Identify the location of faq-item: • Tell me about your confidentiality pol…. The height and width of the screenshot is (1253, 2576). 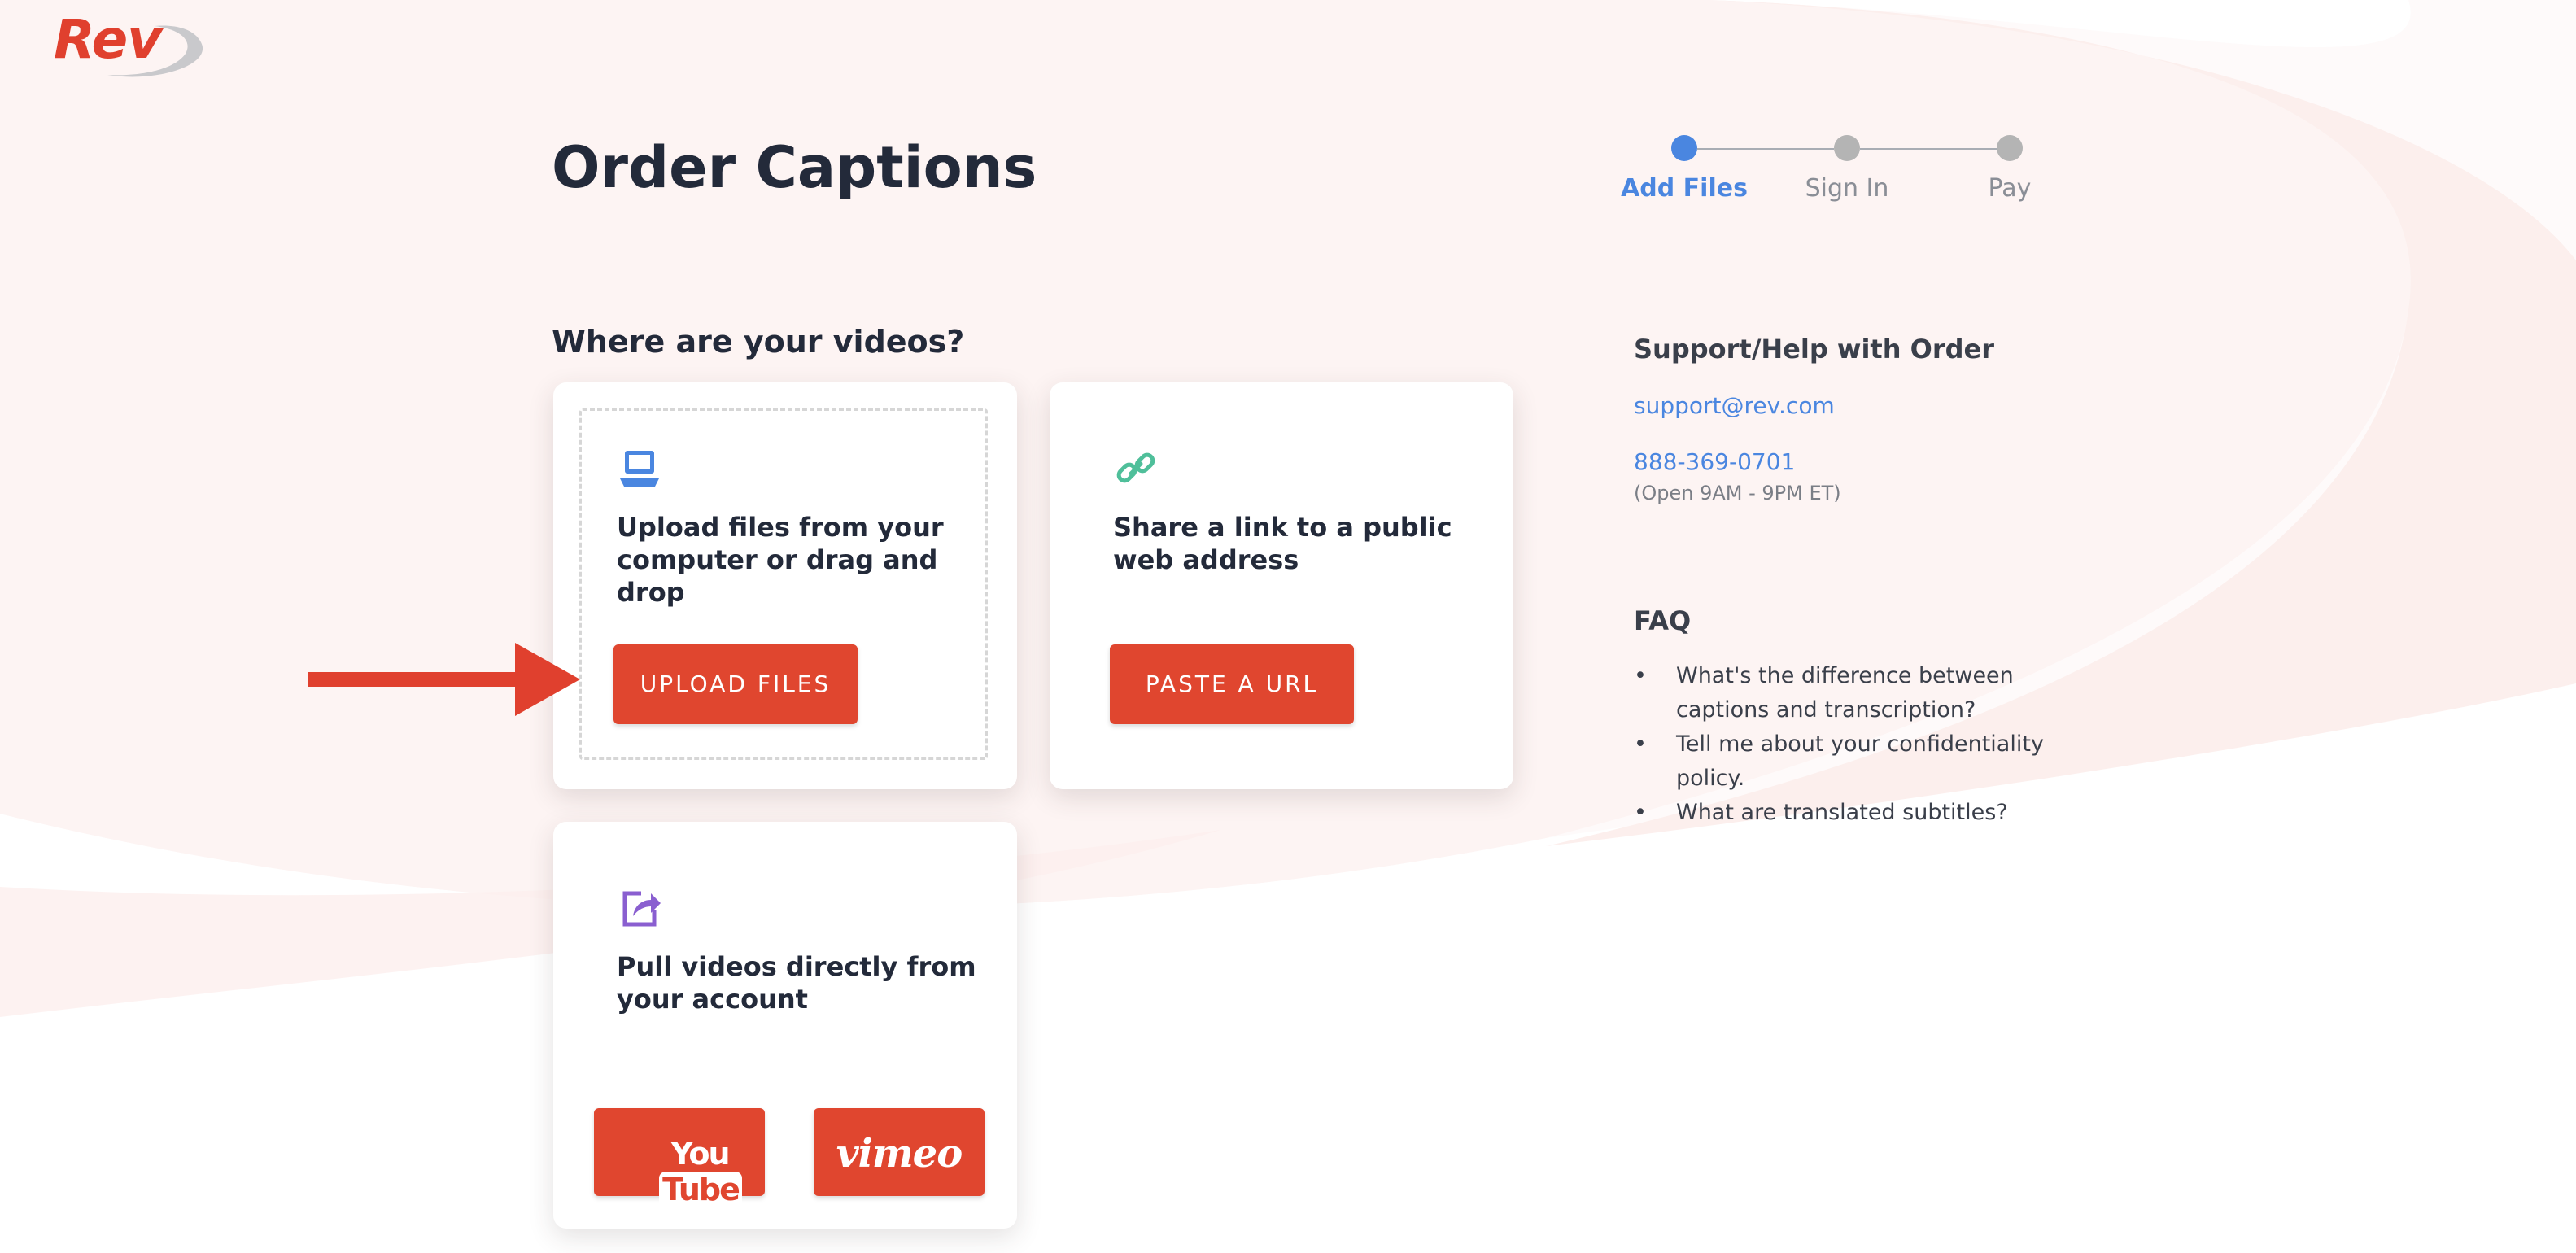
(1861, 761).